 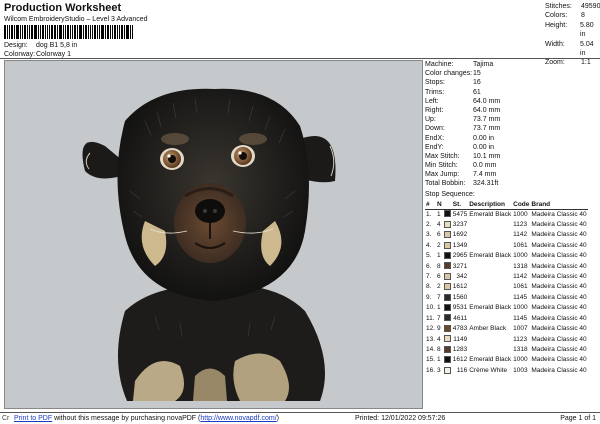 What do you see at coordinates (462, 277) in the screenshot?
I see `stitch-count: 342` at bounding box center [462, 277].